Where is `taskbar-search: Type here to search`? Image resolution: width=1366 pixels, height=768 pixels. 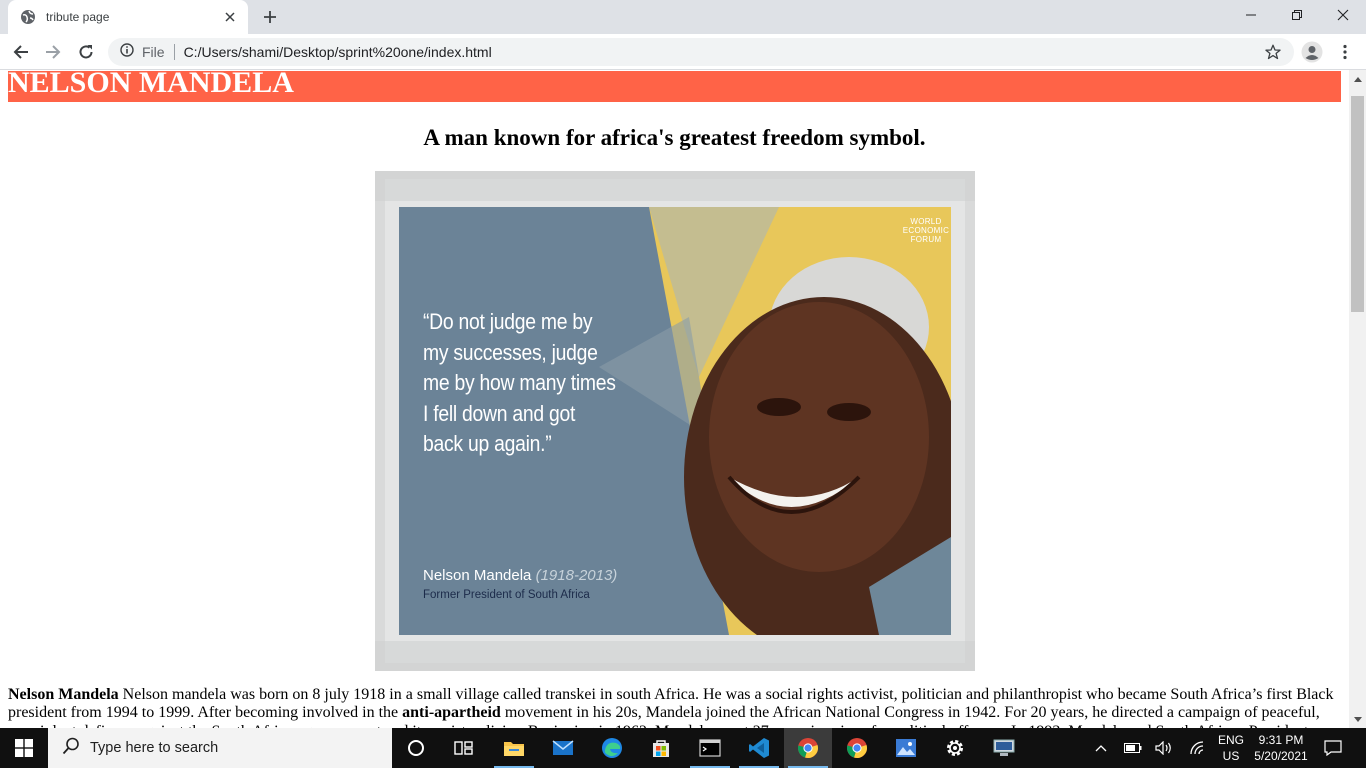 taskbar-search: Type here to search is located at coordinates (220, 748).